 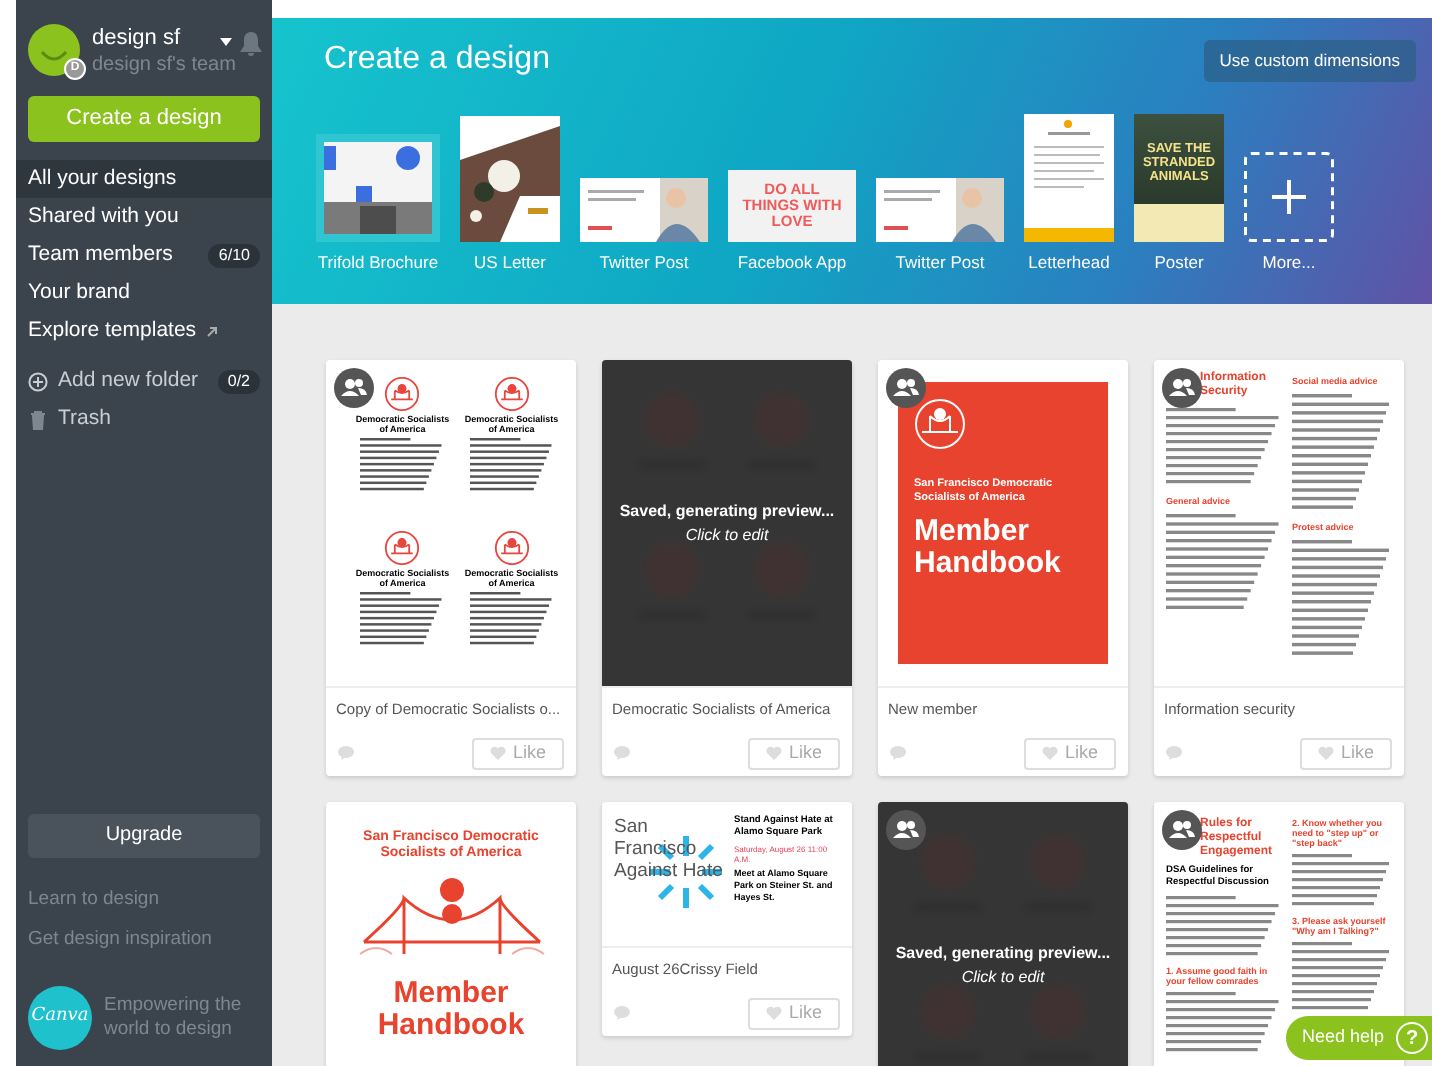 What do you see at coordinates (144, 179) in the screenshot?
I see `nav-item: All your designs` at bounding box center [144, 179].